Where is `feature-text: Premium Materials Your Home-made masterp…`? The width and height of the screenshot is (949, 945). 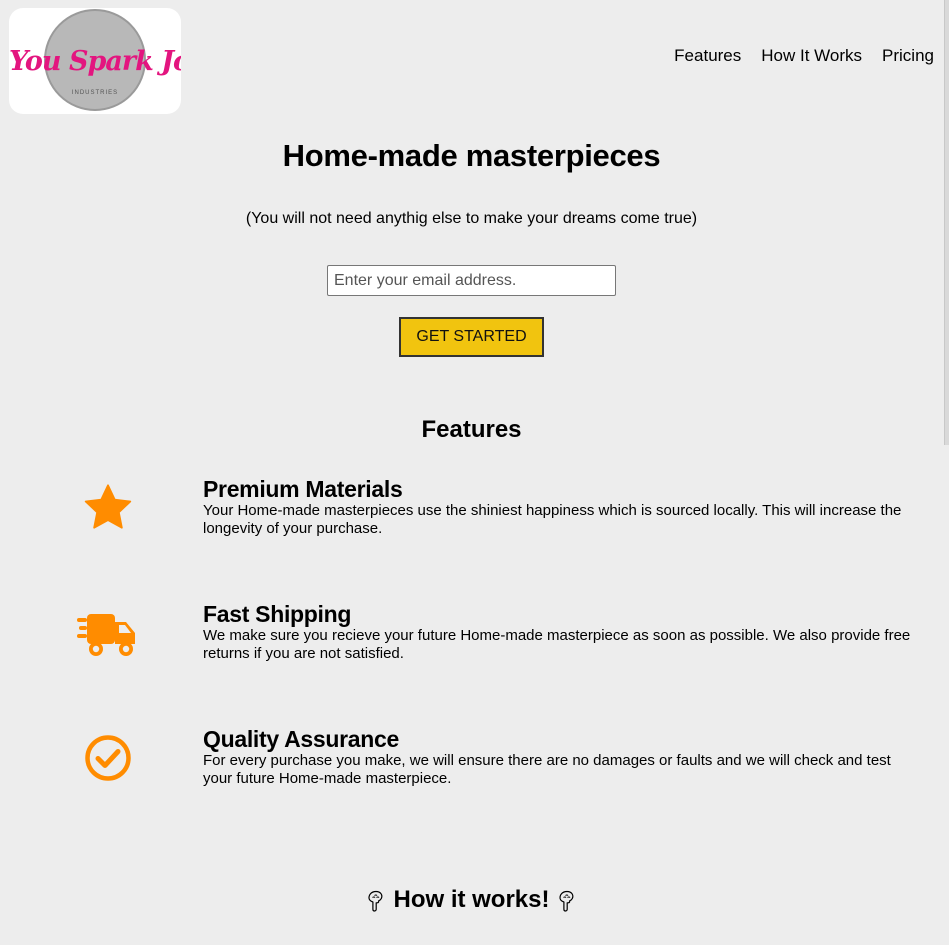 feature-text: Premium Materials Your Home-made masterp… is located at coordinates (560, 507).